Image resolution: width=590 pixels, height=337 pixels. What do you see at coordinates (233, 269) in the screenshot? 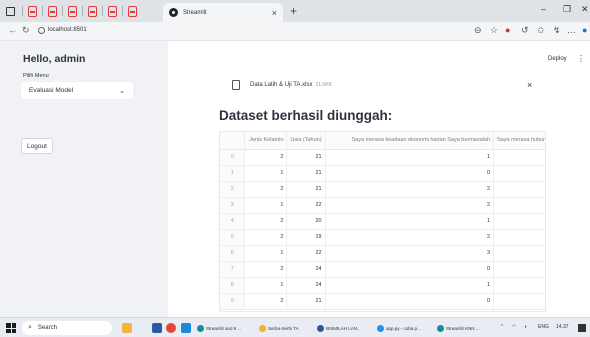
I see `row-index-cell: 7` at bounding box center [233, 269].